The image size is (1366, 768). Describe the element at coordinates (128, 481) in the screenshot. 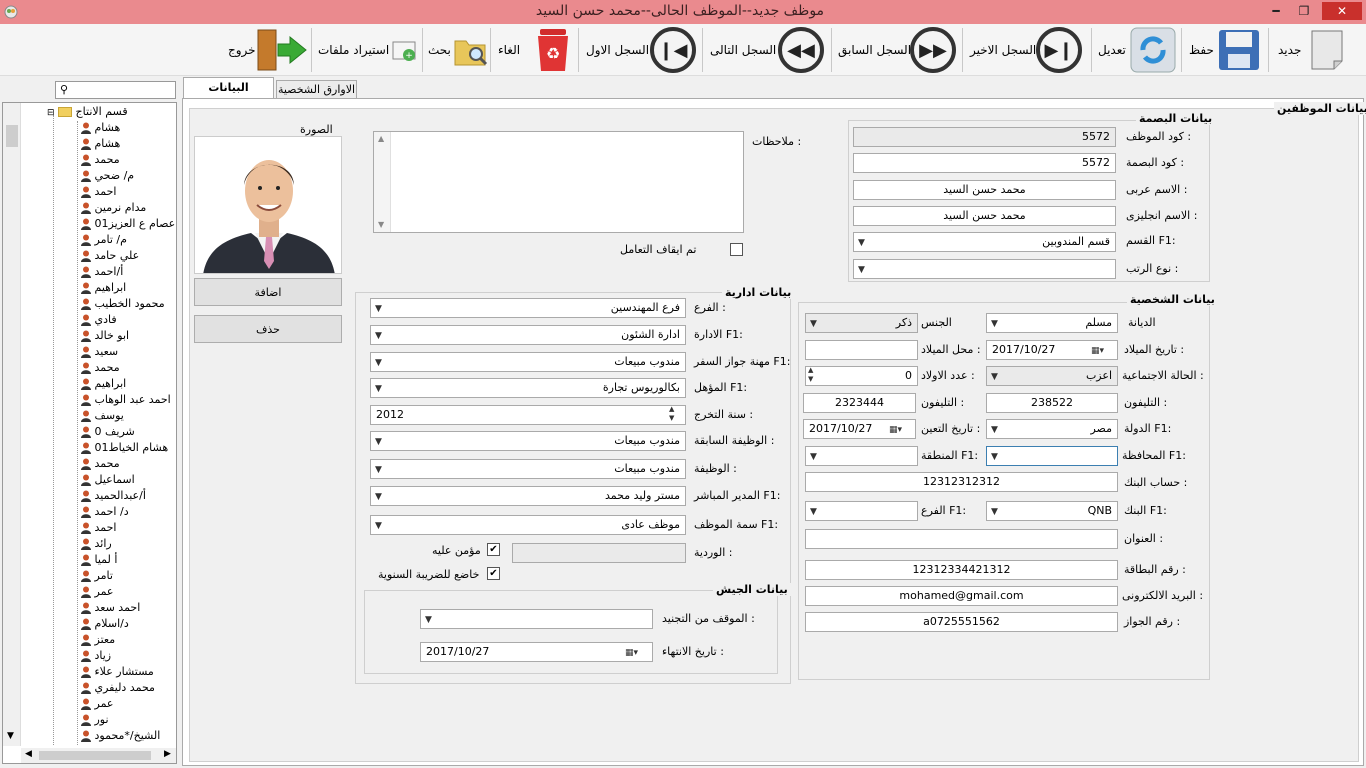

I see `tree-item: اسماعيل` at that location.